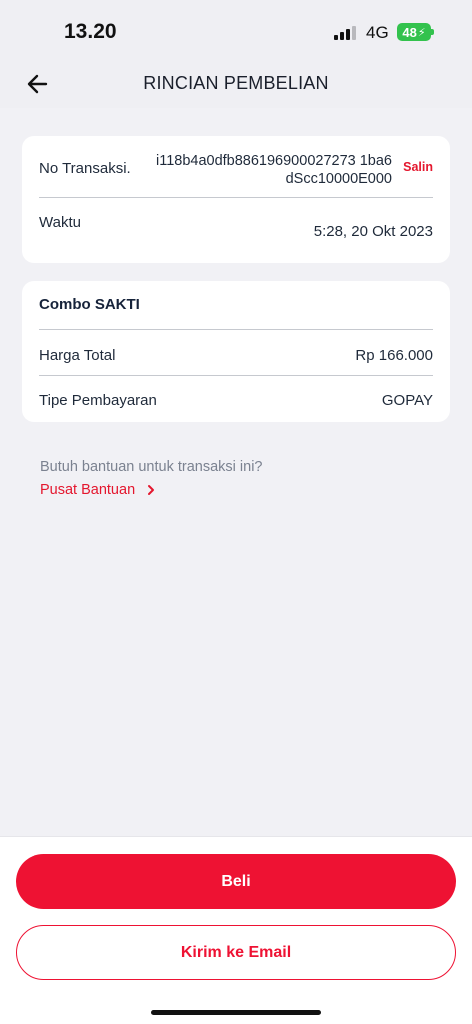 The image size is (472, 1024). I want to click on payment-type-value: GOPAY, so click(407, 400).